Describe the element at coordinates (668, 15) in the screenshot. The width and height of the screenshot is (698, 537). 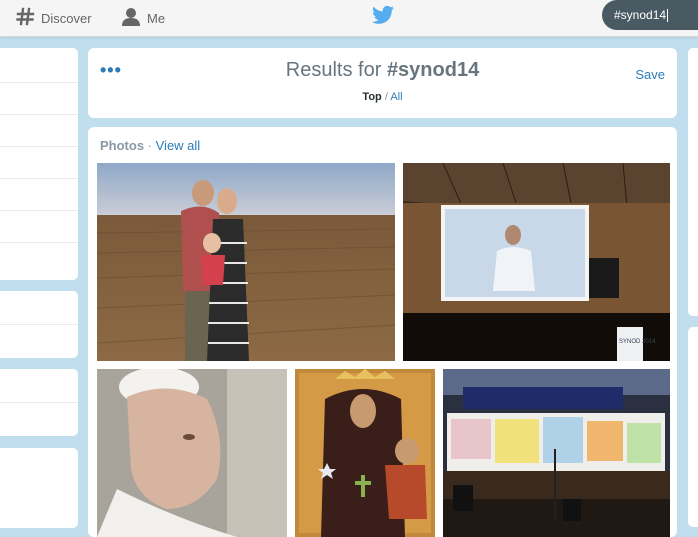
I see `text-cursor` at that location.